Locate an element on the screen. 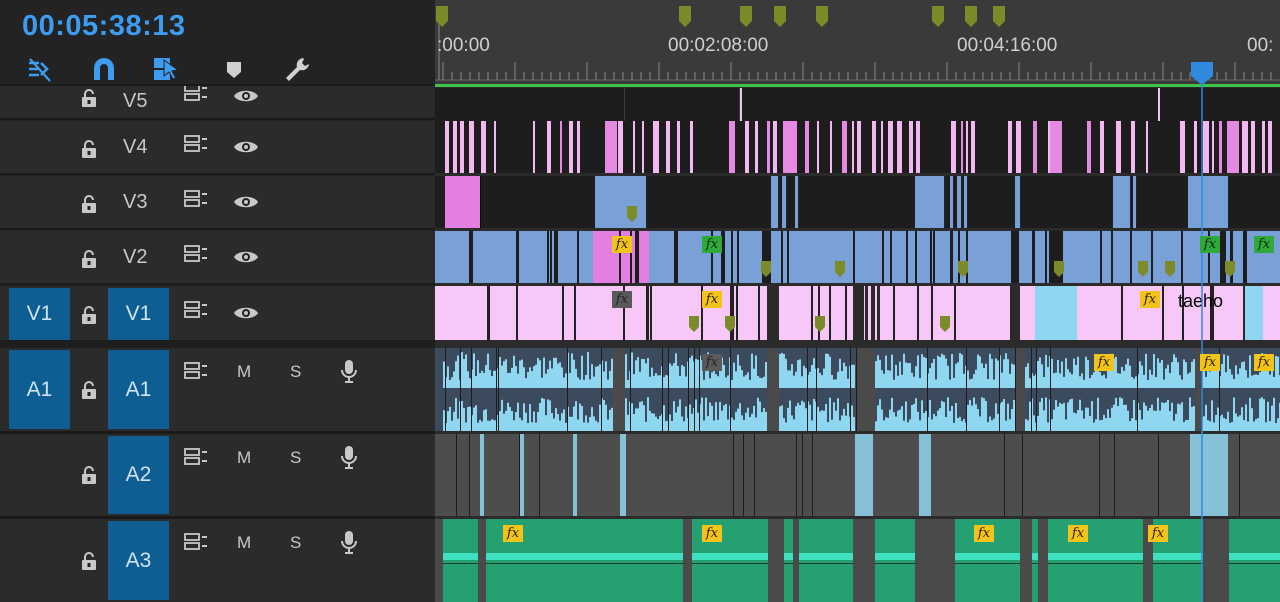 Image resolution: width=1280 pixels, height=602 pixels. microphone-icon is located at coordinates (349, 542).